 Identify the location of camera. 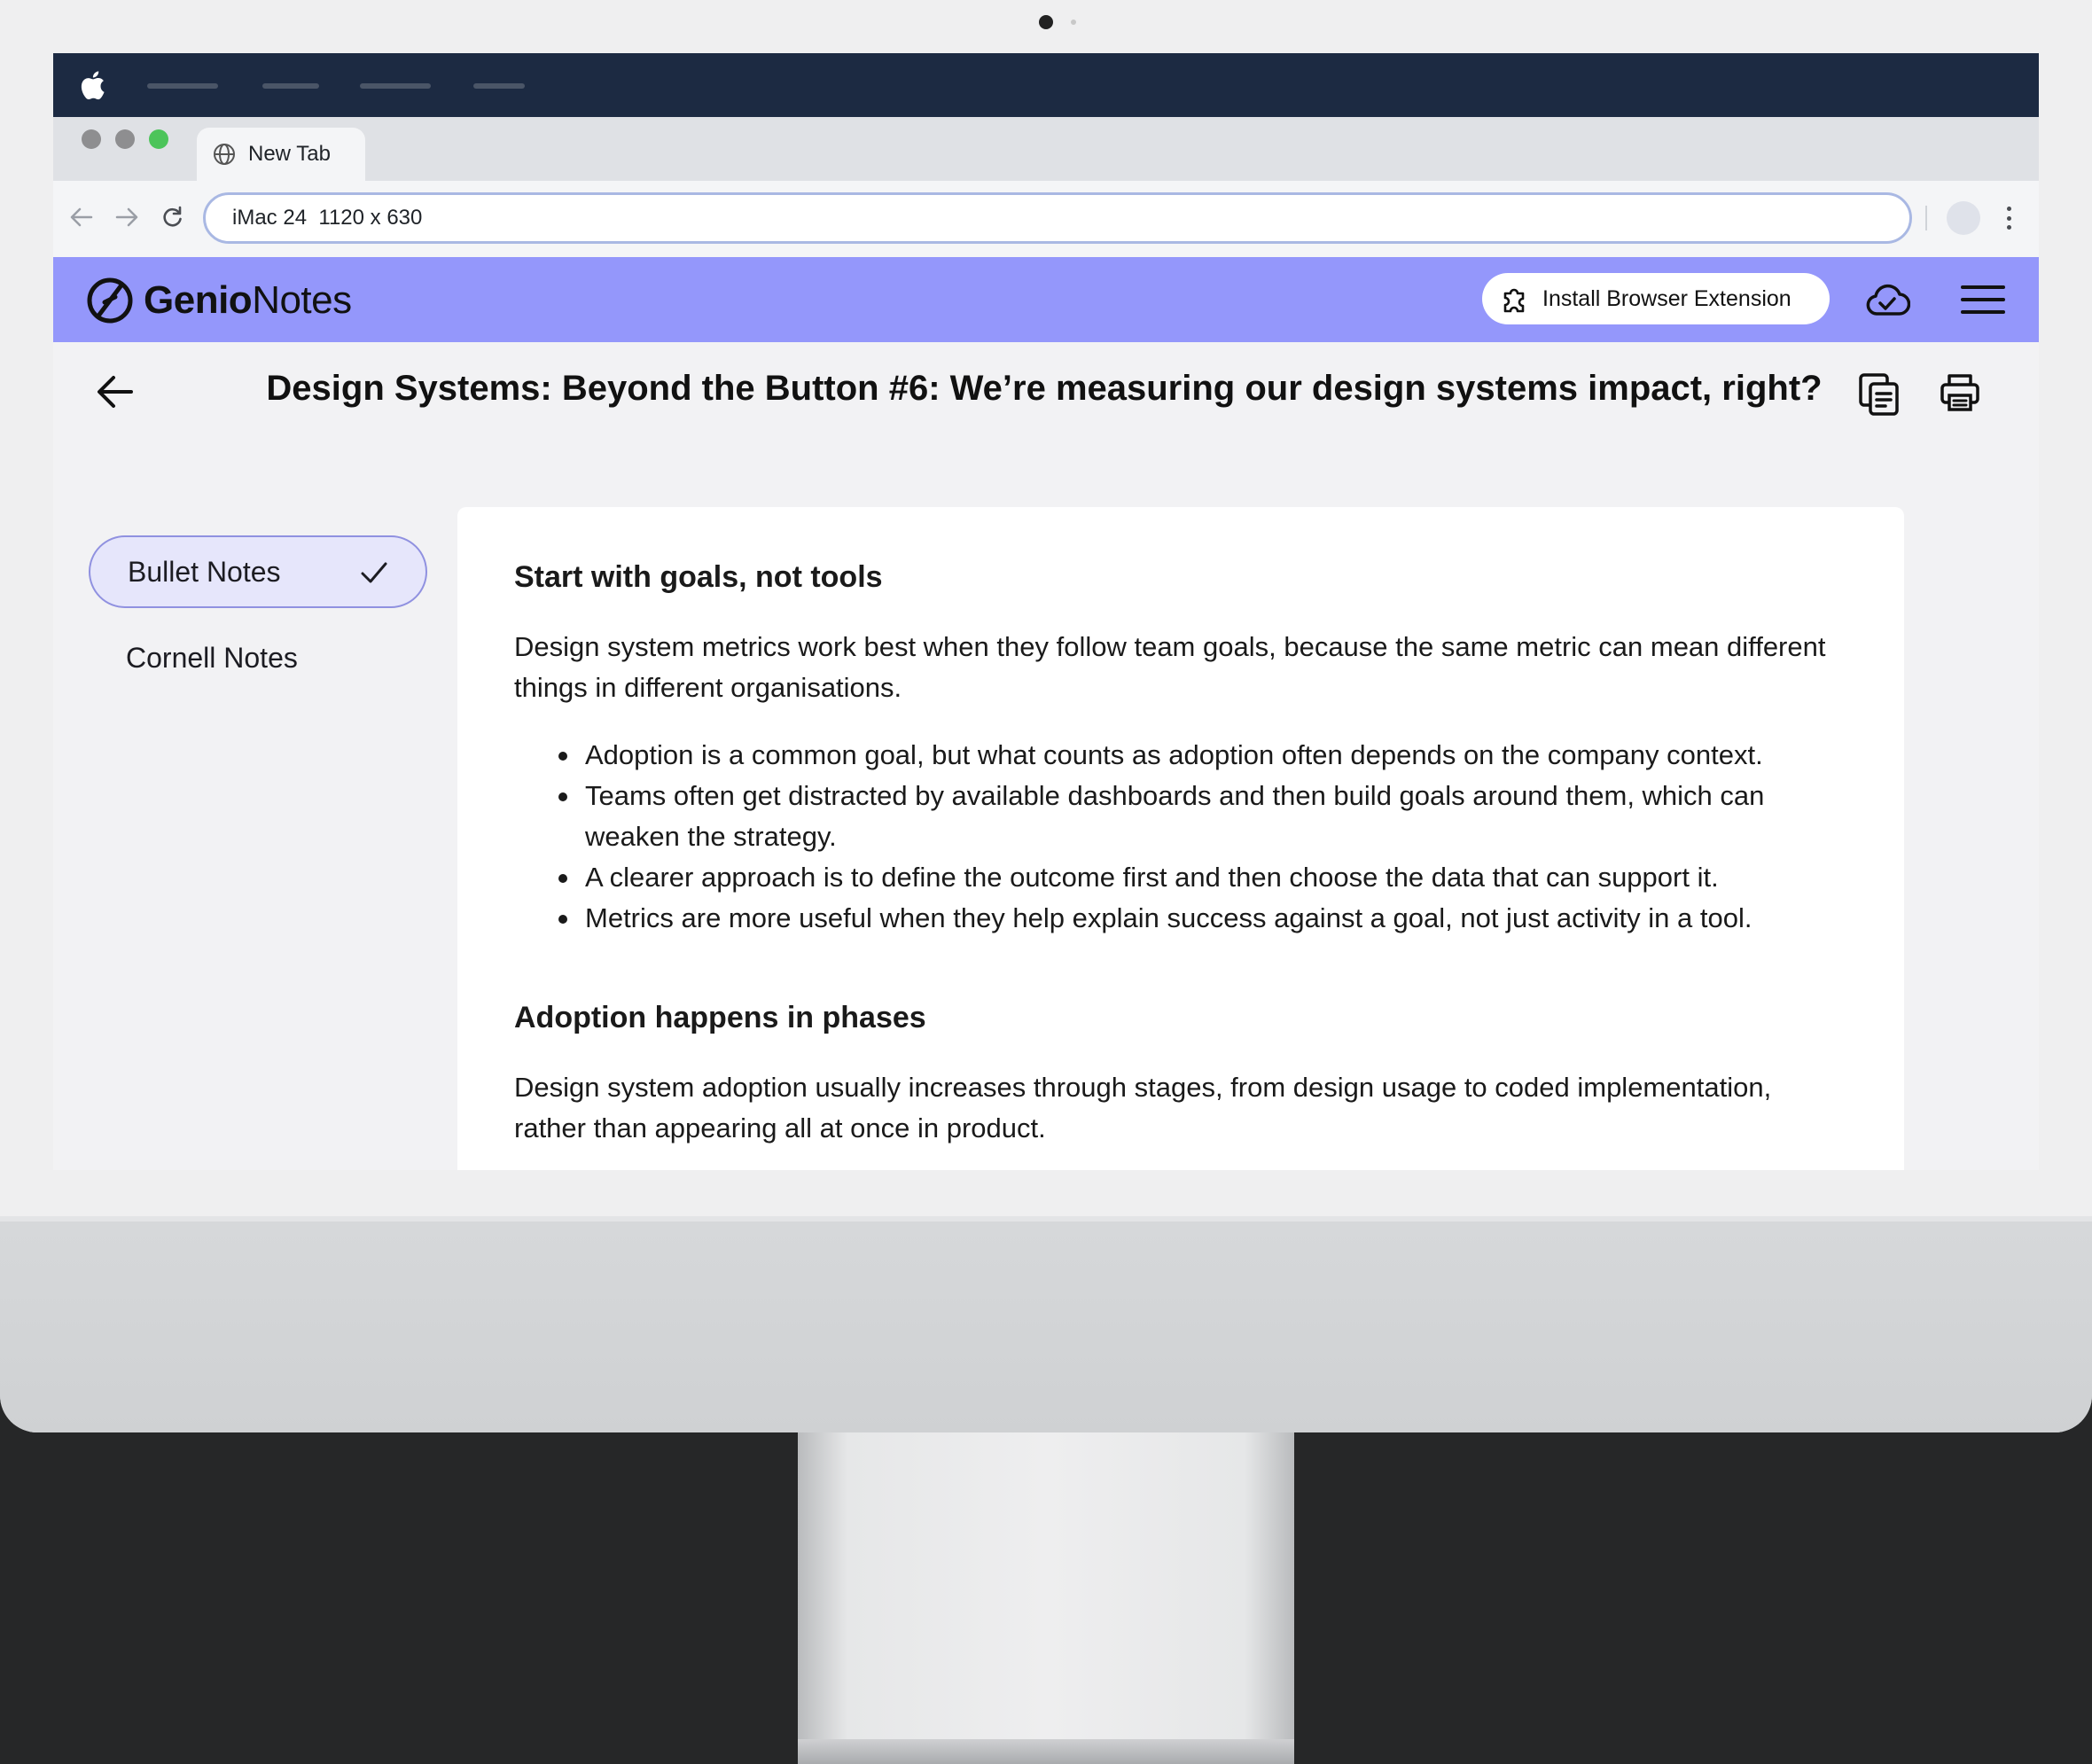
(1046, 22).